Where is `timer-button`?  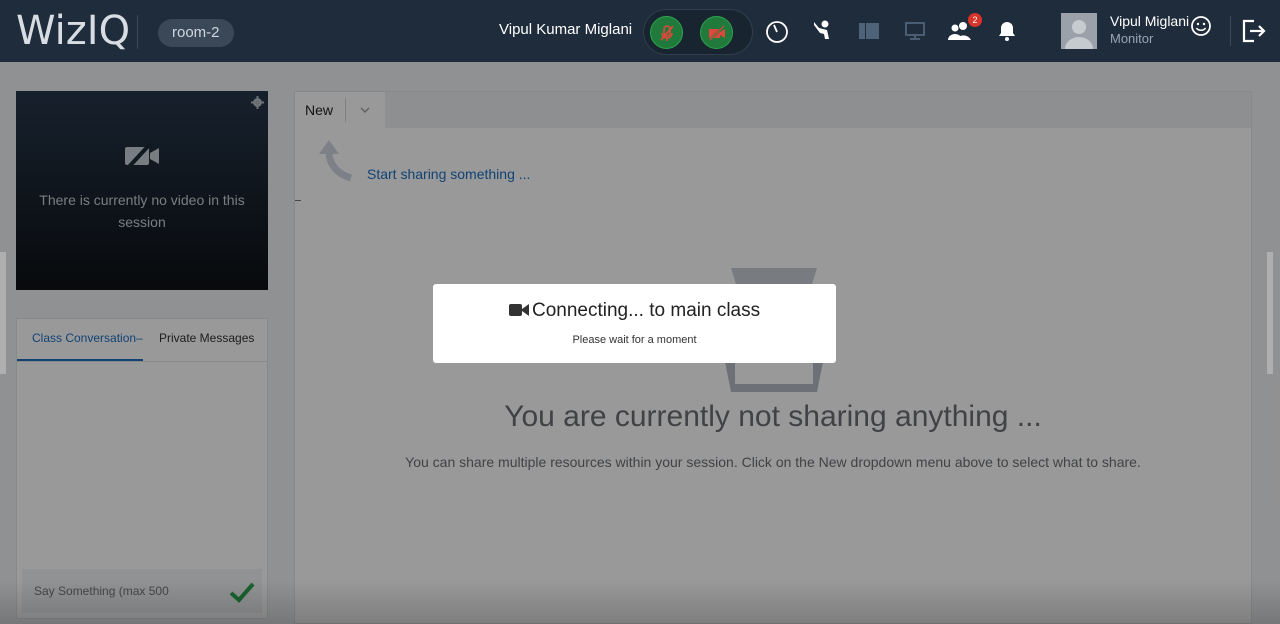
timer-button is located at coordinates (777, 31).